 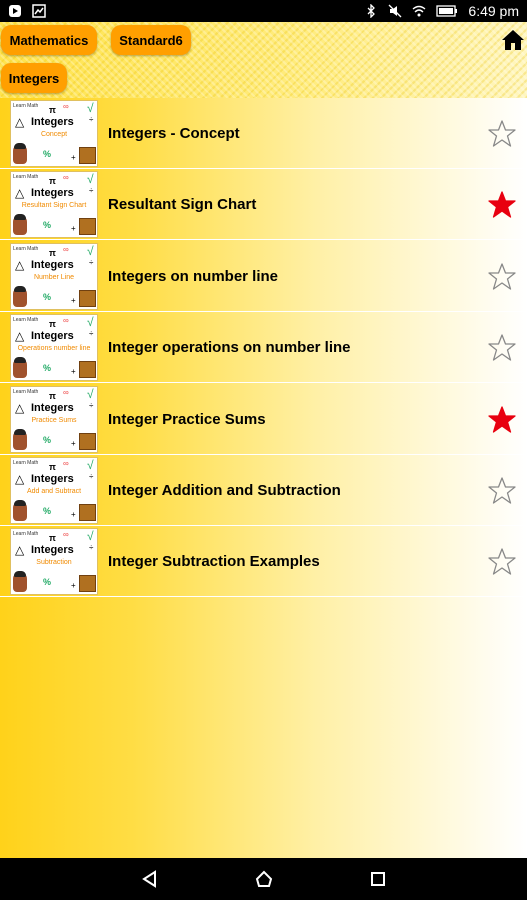 What do you see at coordinates (493, 11) in the screenshot?
I see `status-time: 6:49 pm` at bounding box center [493, 11].